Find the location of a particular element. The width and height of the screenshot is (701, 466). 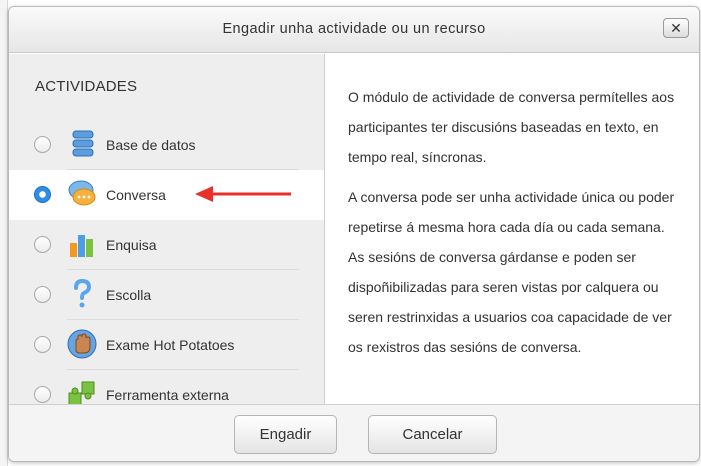

dialog-header: Engadir unha actividade ou un recurso ✕ is located at coordinates (354, 30).